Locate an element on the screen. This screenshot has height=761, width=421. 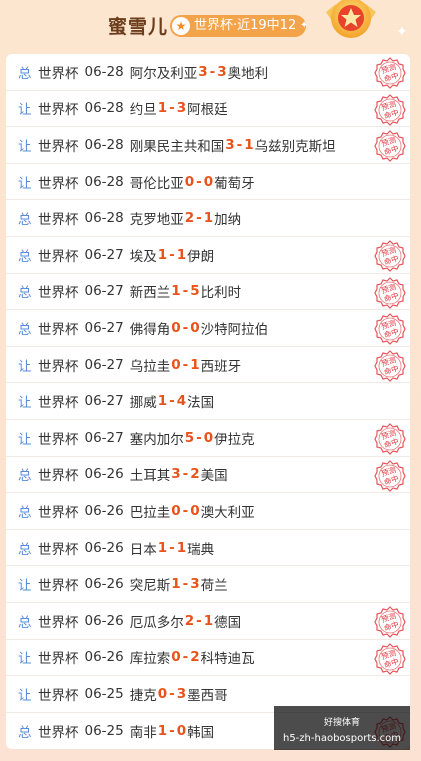
home-team: 克罗地亚 is located at coordinates (156, 220).